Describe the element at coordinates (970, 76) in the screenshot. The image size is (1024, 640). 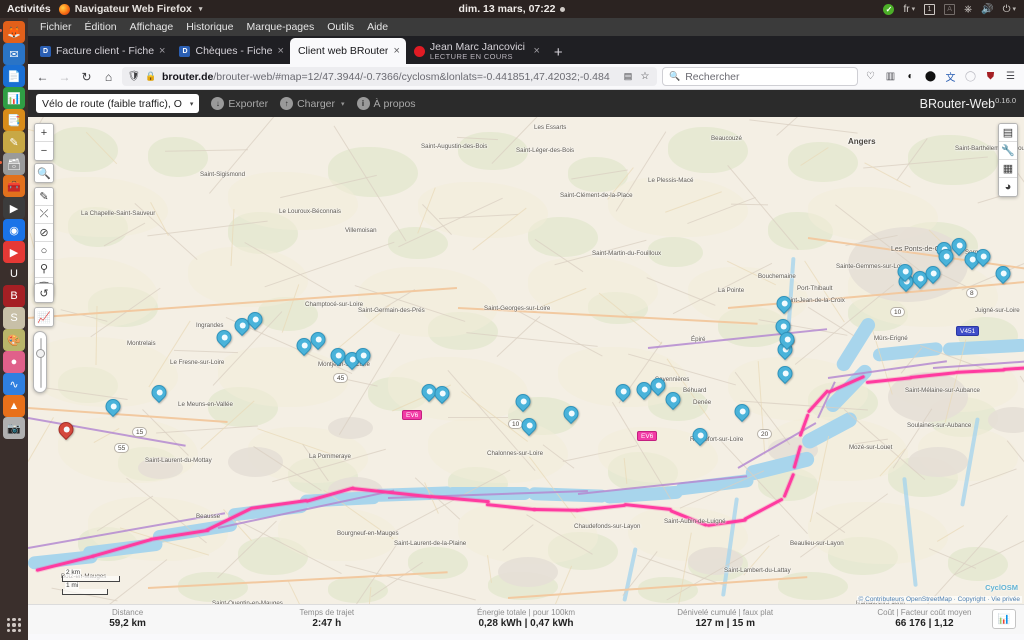
I see `privacy-icon: ◯` at that location.